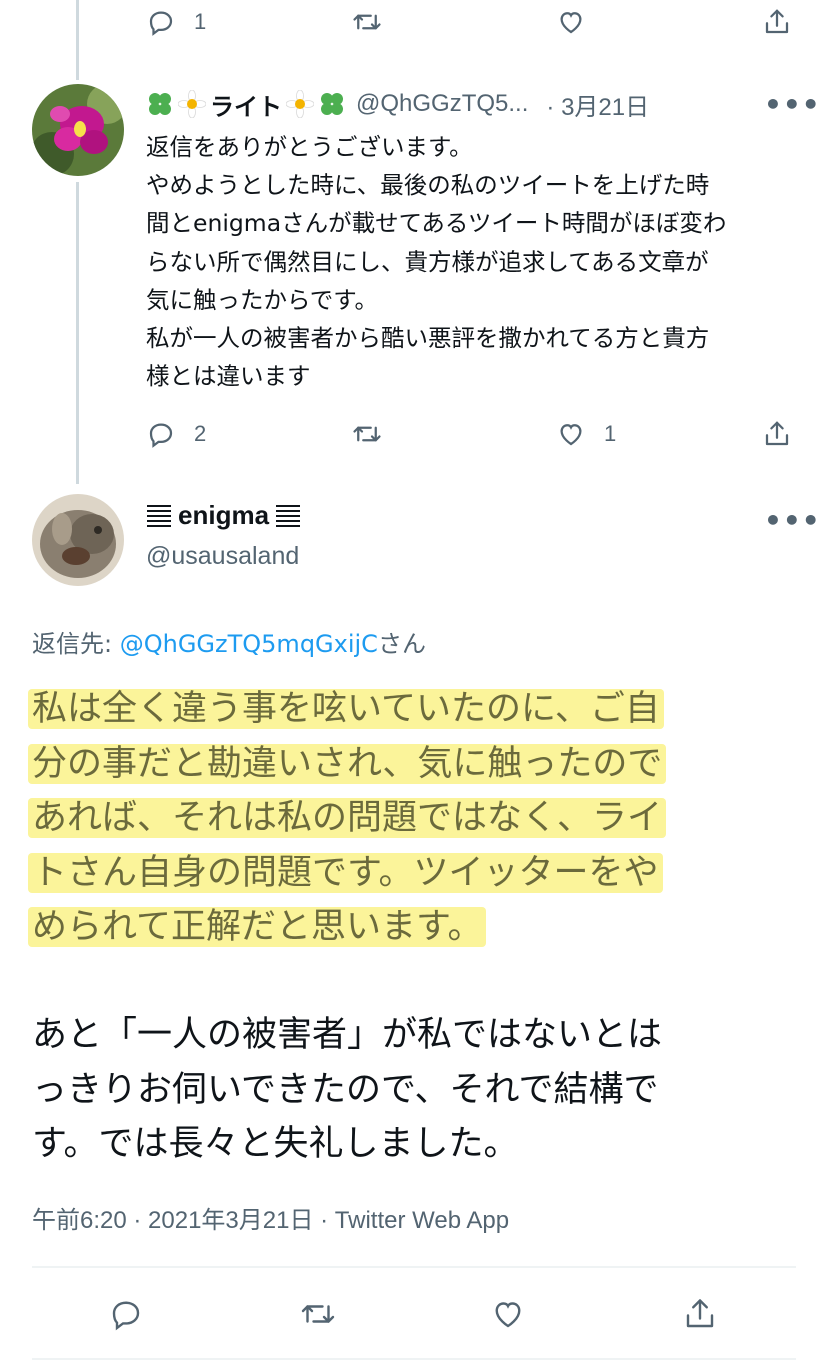  I want to click on reply-button: 1, so click(176, 22).